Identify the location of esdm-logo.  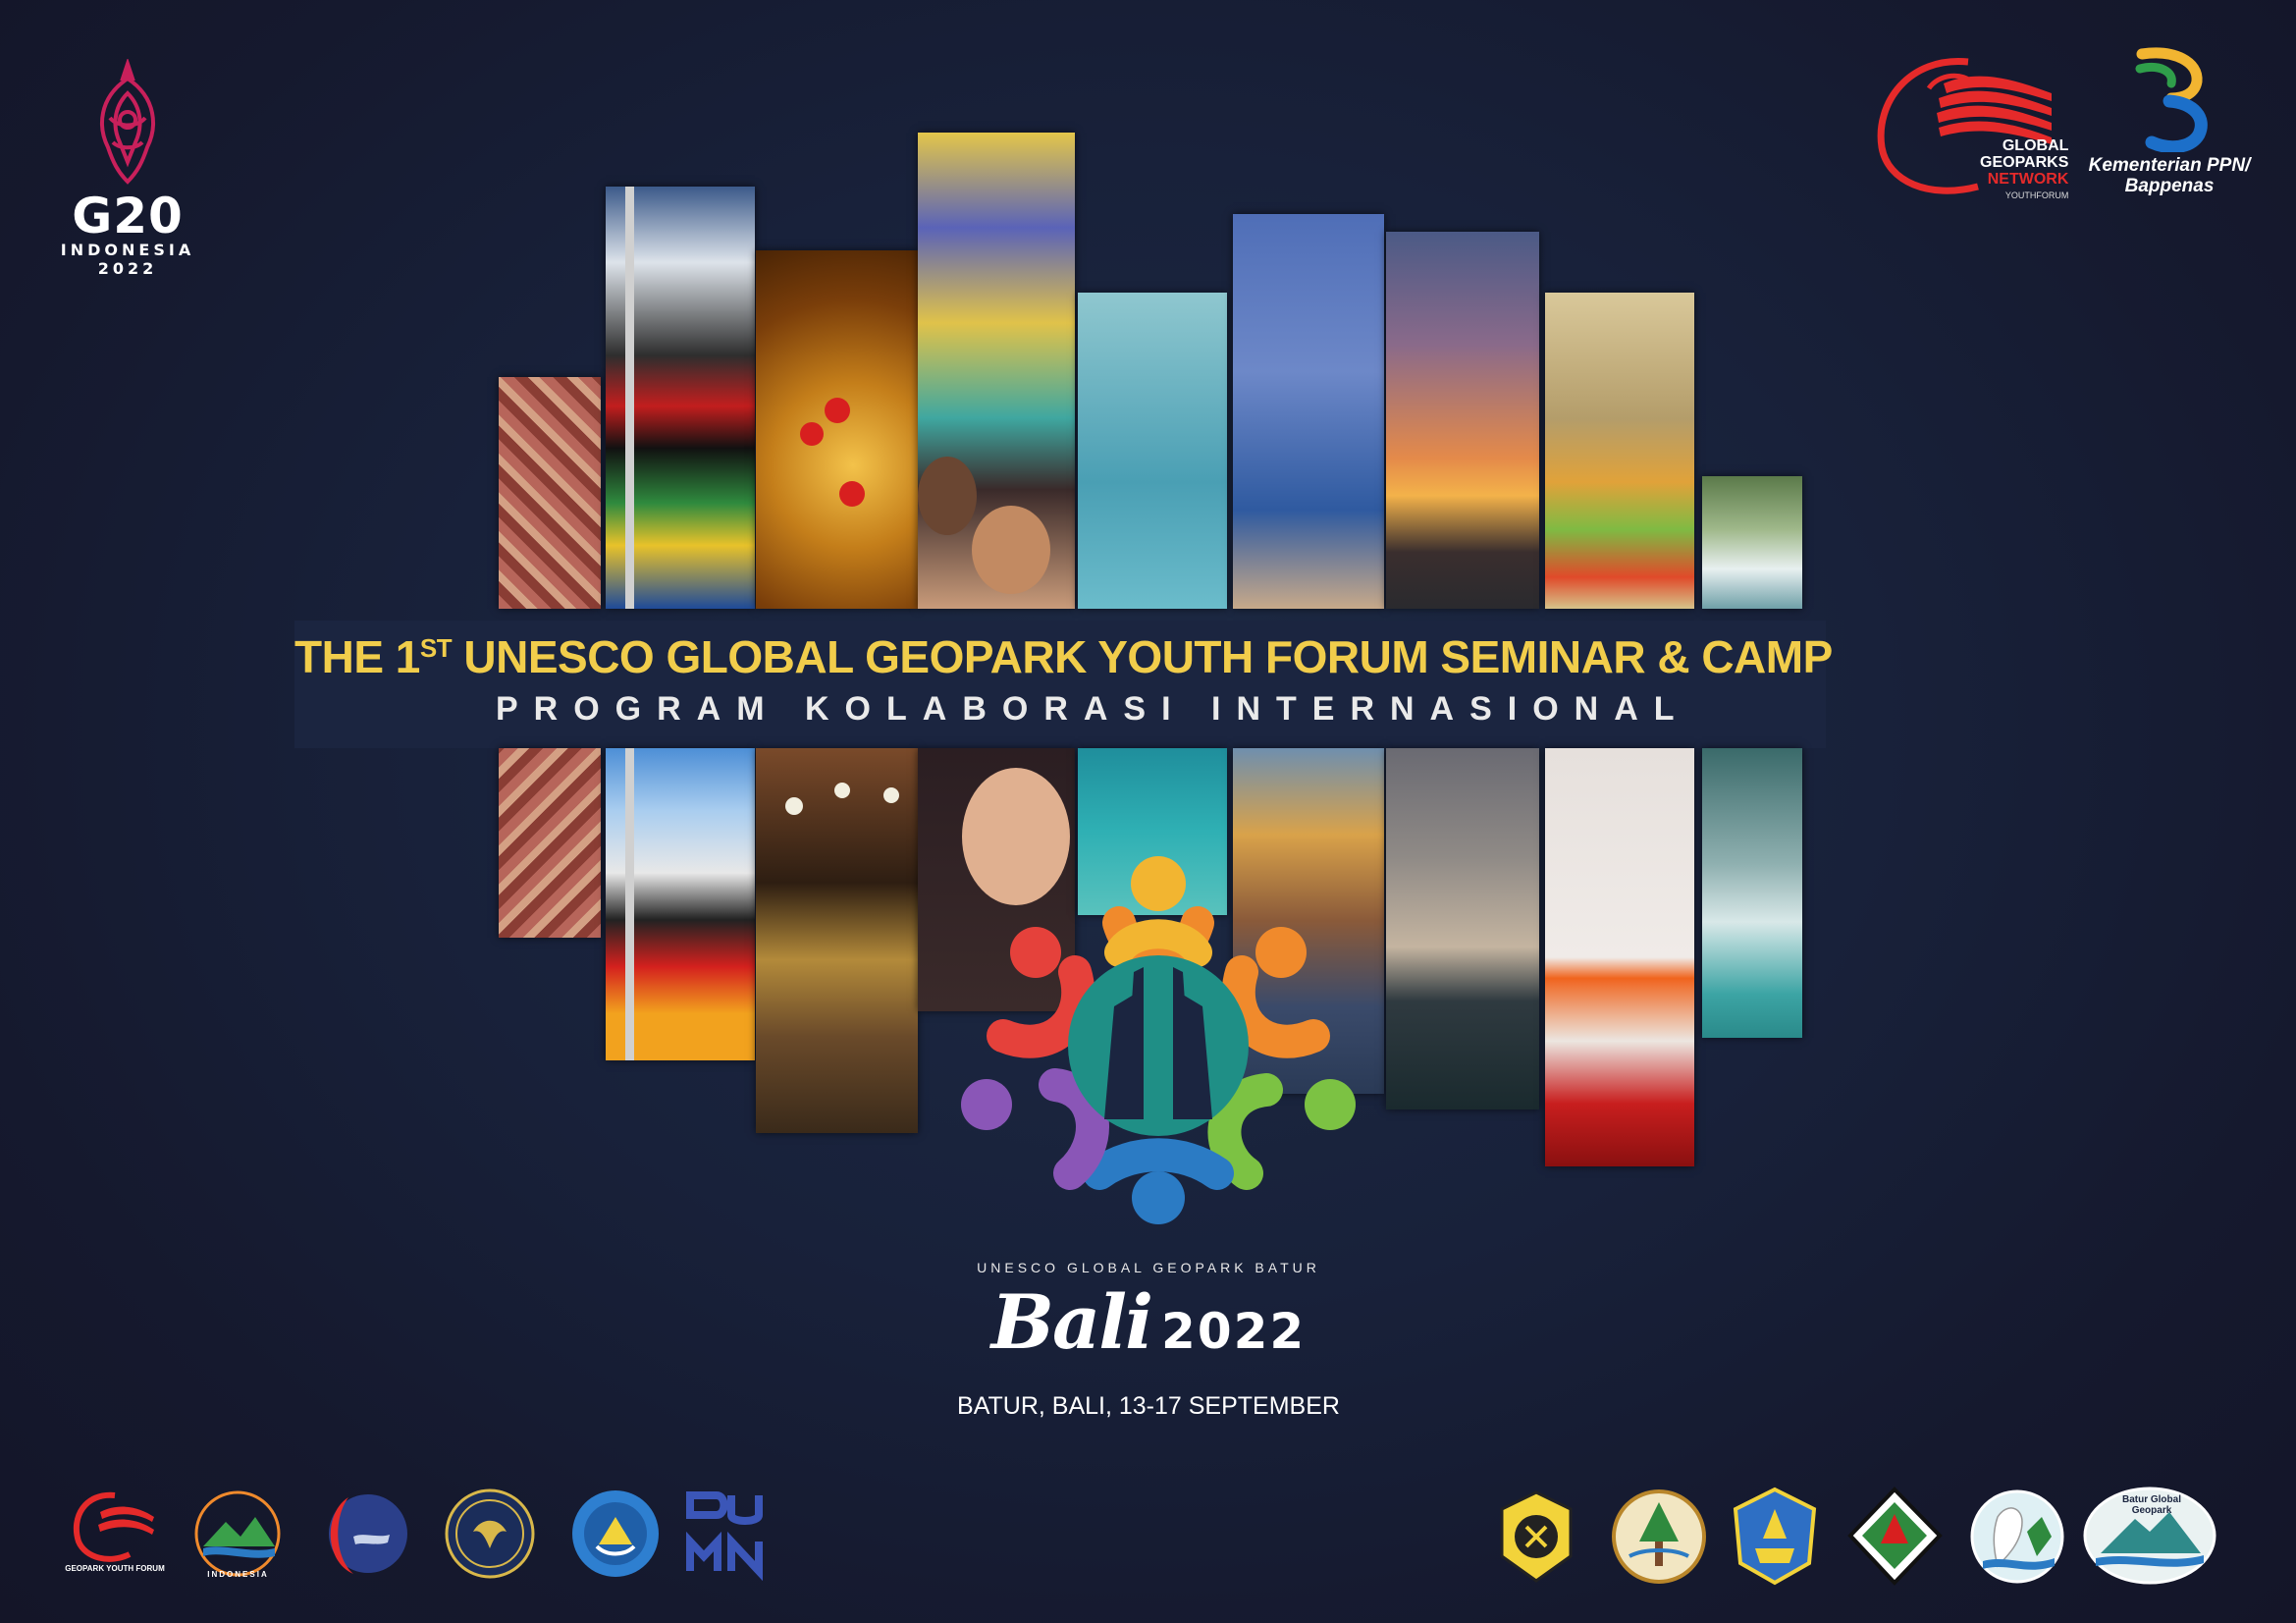
(1536, 1537).